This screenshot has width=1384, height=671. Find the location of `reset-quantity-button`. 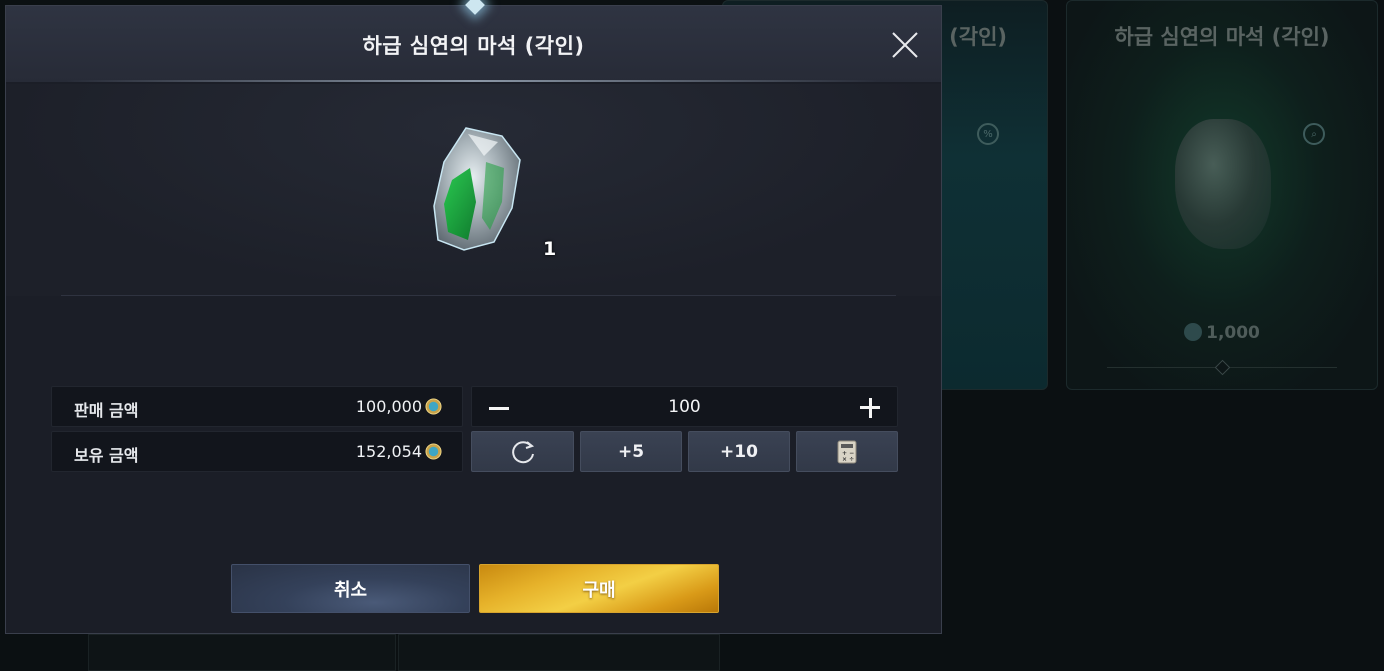

reset-quantity-button is located at coordinates (522, 451).